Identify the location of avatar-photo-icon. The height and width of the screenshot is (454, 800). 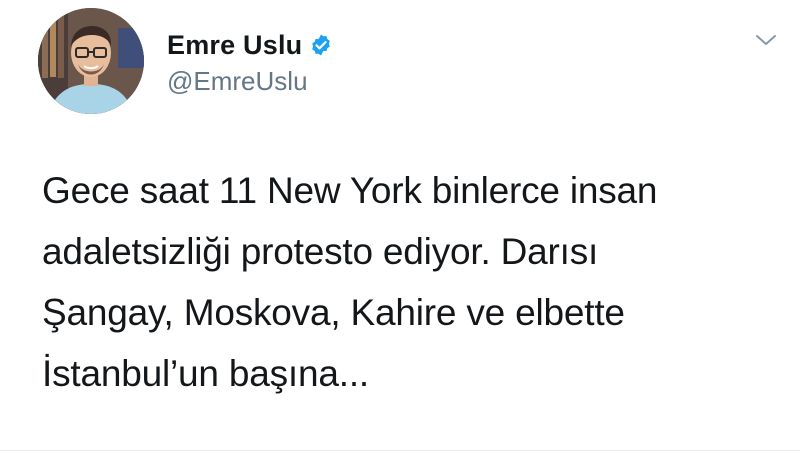
(91, 61).